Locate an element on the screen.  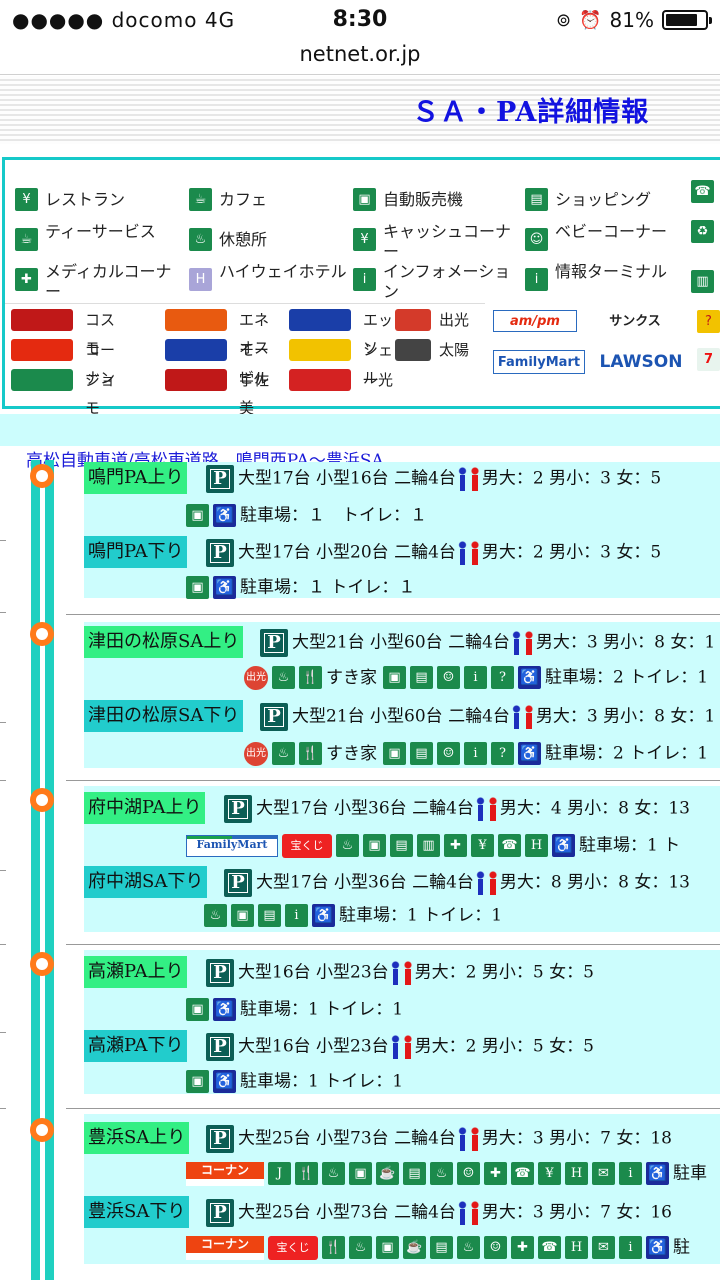
area-facilities: FamilyMart 宝くじ ♨ ▣ ▤ ▥ ✚ ¥ ☎ H ♿ 駐車場：1 ト is located at coordinates (433, 845).